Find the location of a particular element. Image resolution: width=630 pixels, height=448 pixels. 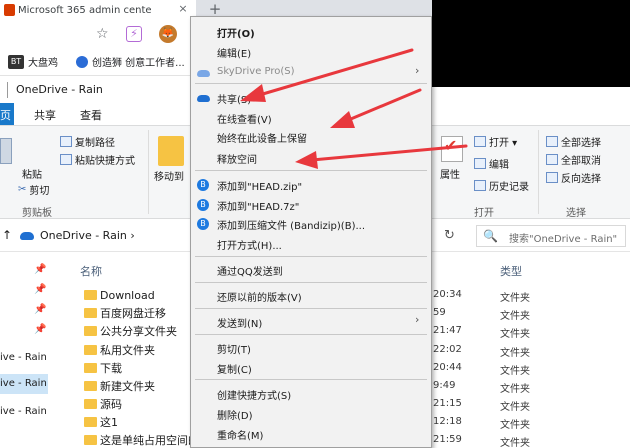

column-header-type: 类型 is located at coordinates (511, 271).